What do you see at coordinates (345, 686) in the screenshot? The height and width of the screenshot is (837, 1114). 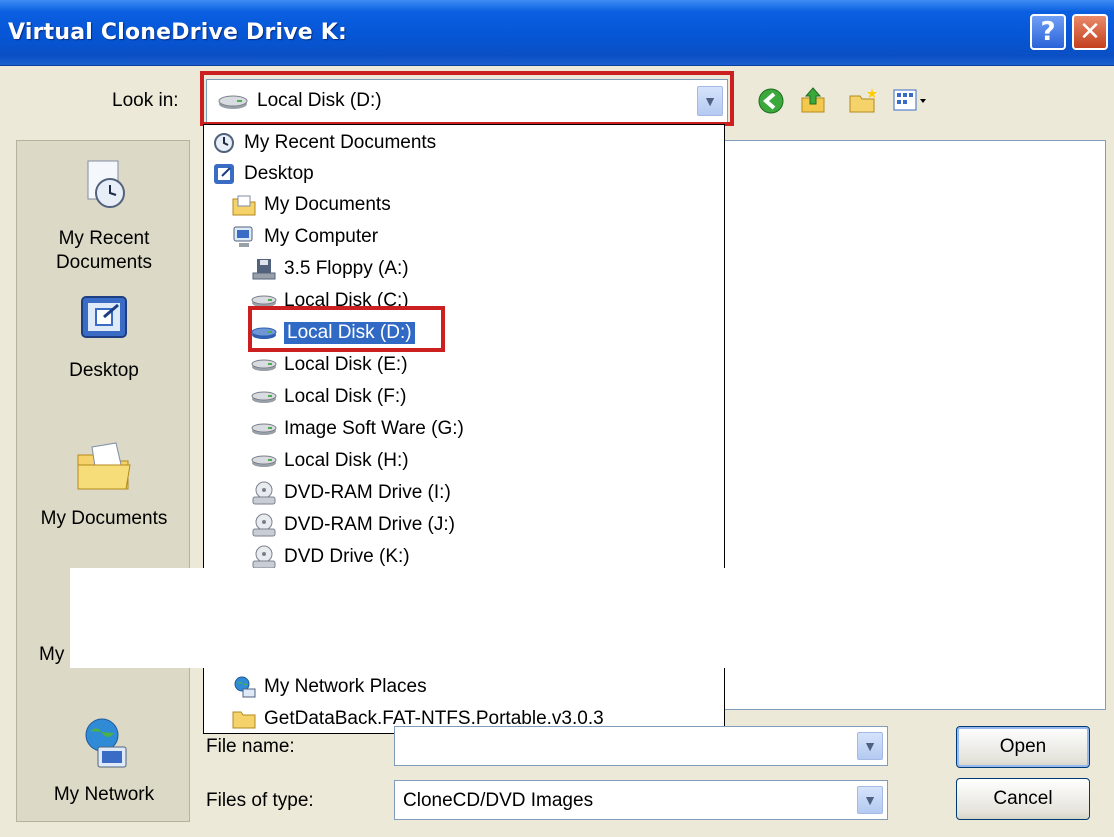 I see `dropdown-item-label: My Network Places` at bounding box center [345, 686].